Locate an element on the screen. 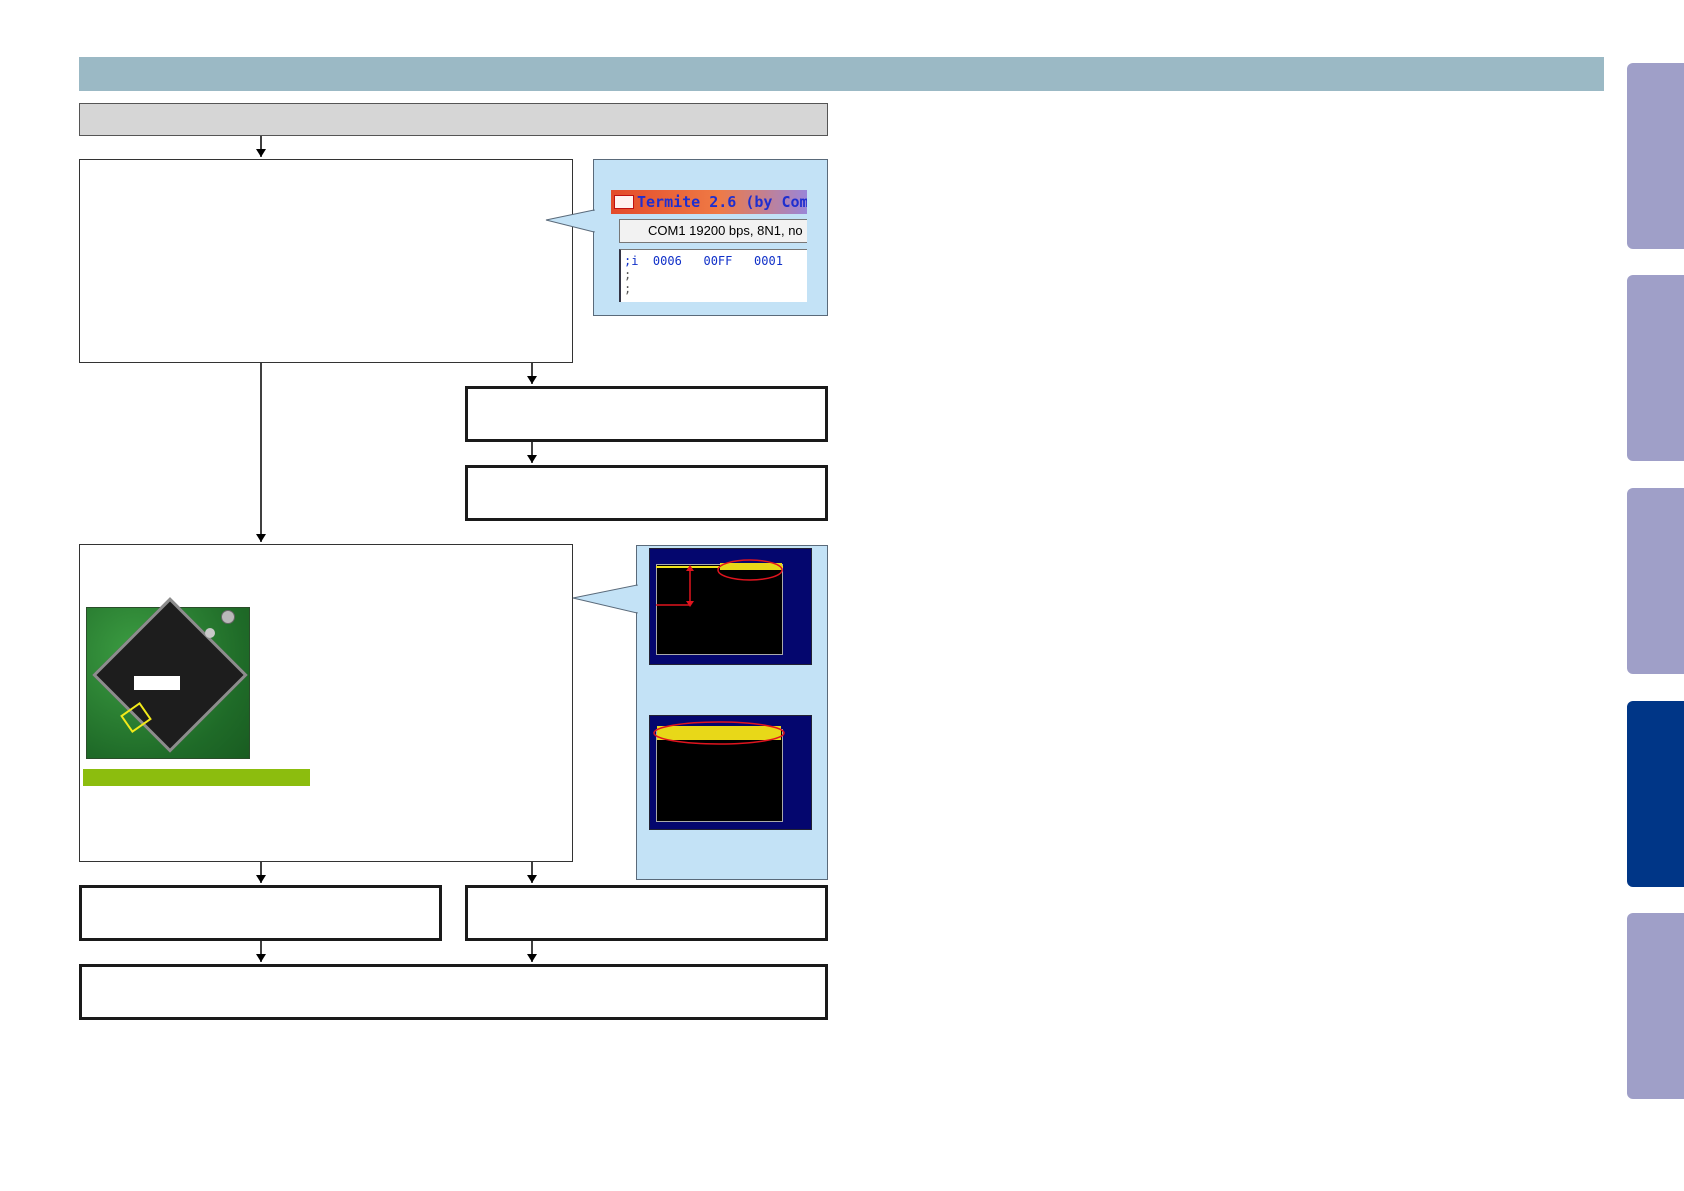 Image resolution: width=1684 pixels, height=1191 pixels. chip-label-mask is located at coordinates (157, 683).